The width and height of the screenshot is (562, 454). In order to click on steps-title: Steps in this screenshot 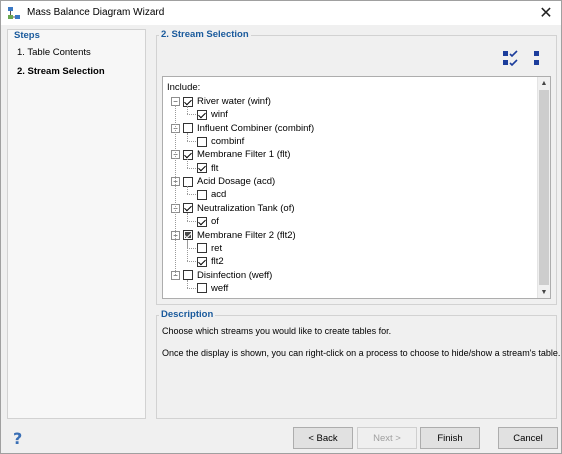, I will do `click(27, 35)`.